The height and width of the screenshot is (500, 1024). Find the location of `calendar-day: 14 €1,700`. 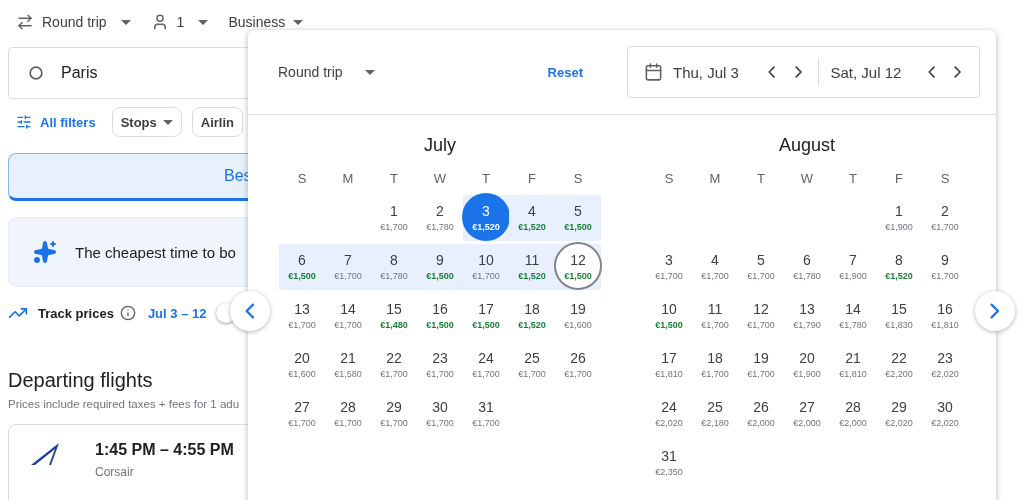

calendar-day: 14 €1,700 is located at coordinates (348, 315).